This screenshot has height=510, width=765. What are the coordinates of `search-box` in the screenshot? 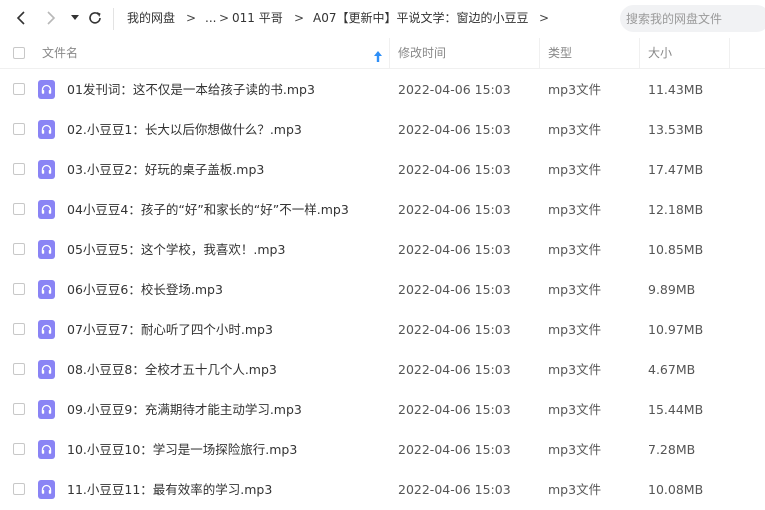 It's located at (692, 18).